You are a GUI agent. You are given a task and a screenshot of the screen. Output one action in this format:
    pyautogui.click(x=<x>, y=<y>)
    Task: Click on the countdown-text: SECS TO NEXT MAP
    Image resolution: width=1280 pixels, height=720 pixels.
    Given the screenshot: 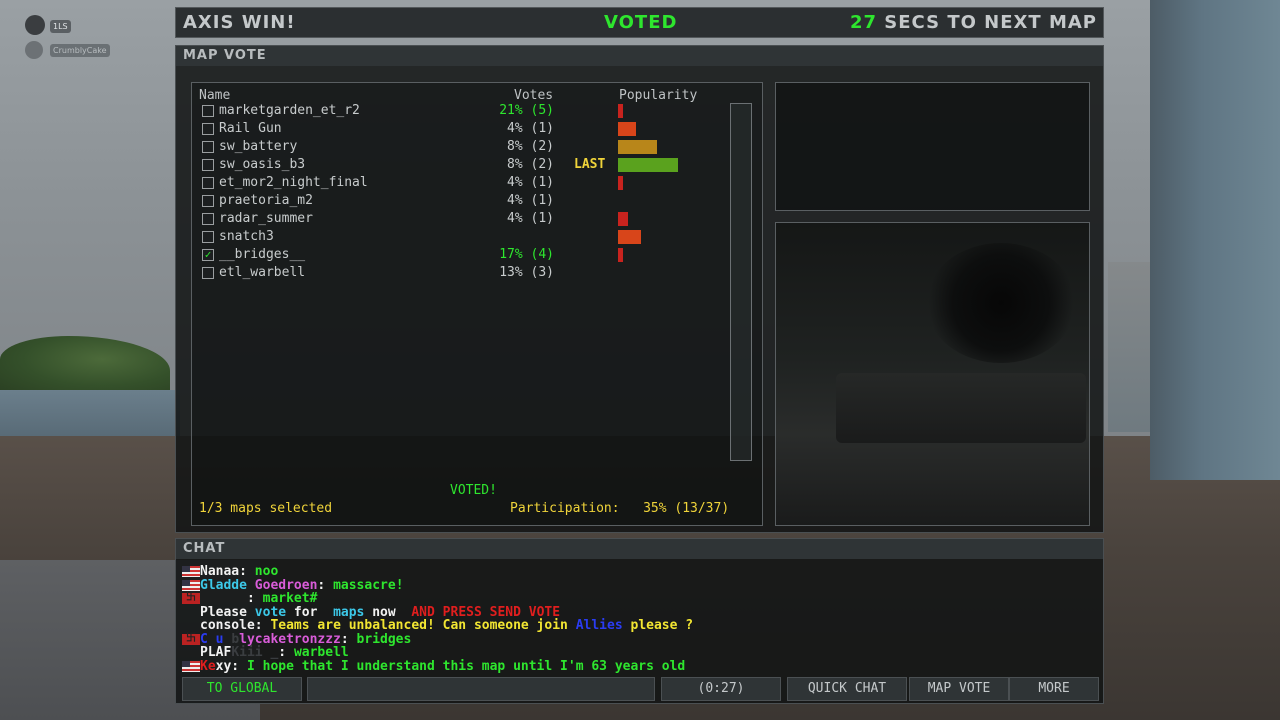 What is the action you would take?
    pyautogui.click(x=987, y=22)
    